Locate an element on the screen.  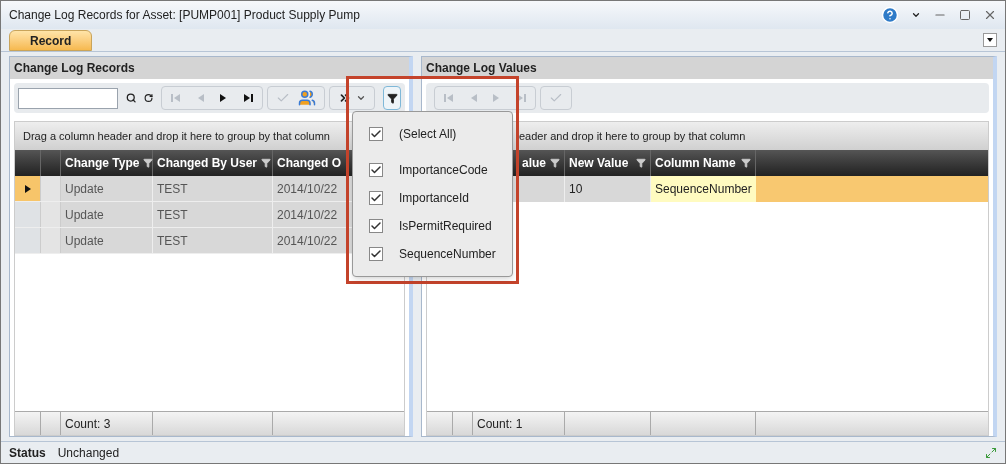
refresh-icon is located at coordinates (149, 98).